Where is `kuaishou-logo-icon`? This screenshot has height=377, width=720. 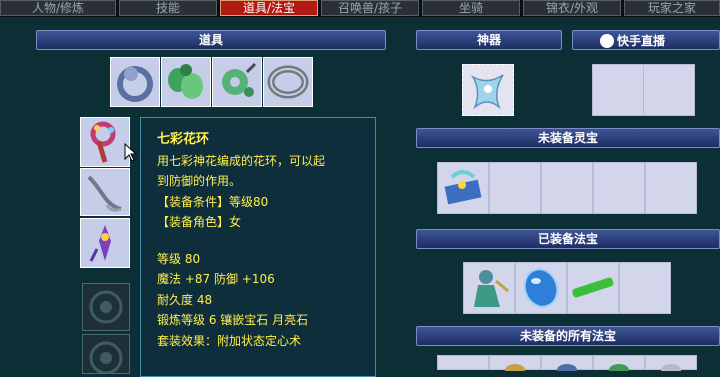 kuaishou-logo-icon is located at coordinates (607, 41).